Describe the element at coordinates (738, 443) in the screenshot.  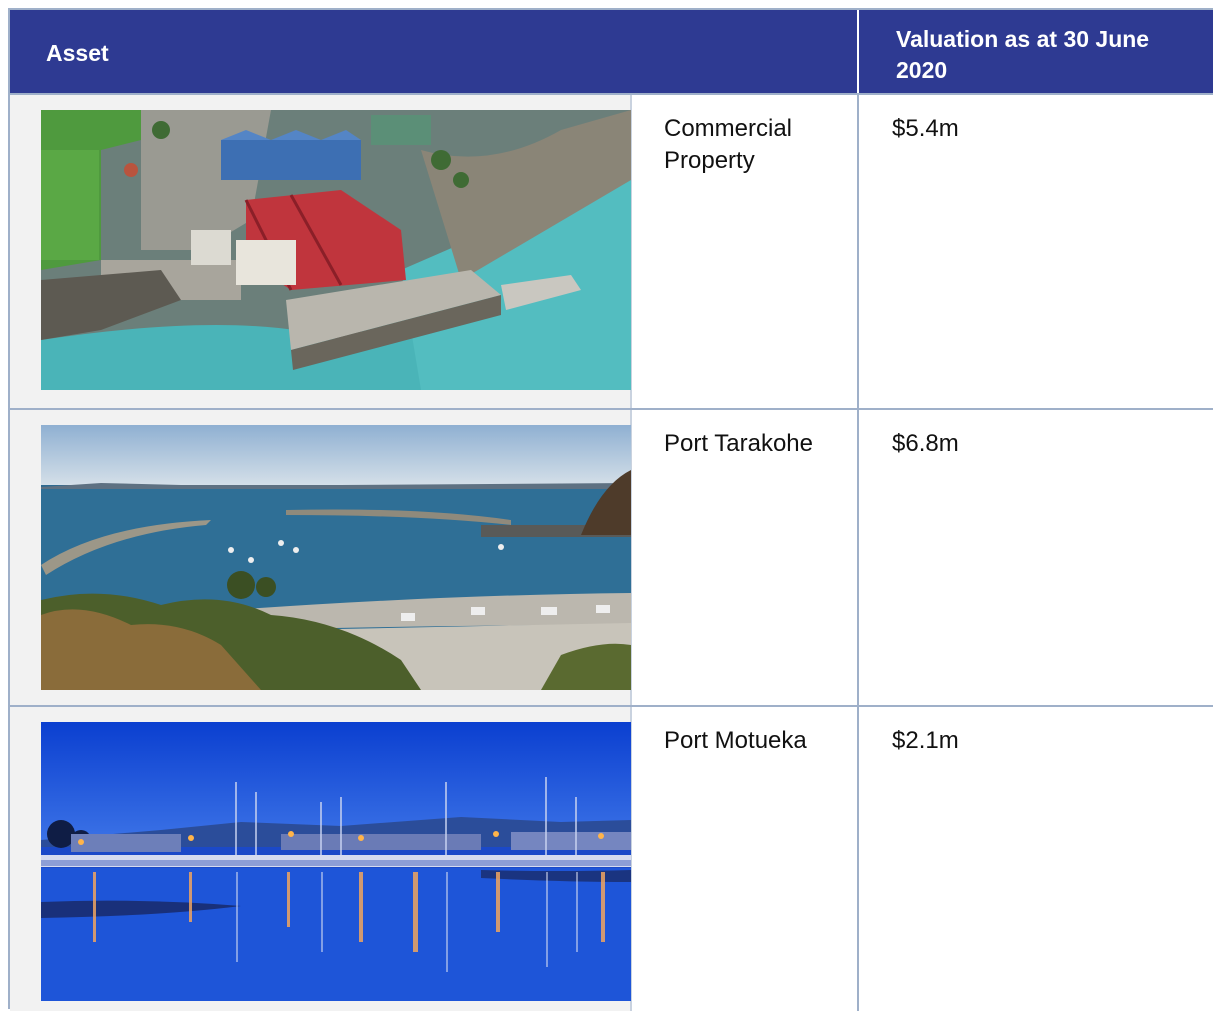
I see `asset-name: Port Tarakohe` at that location.